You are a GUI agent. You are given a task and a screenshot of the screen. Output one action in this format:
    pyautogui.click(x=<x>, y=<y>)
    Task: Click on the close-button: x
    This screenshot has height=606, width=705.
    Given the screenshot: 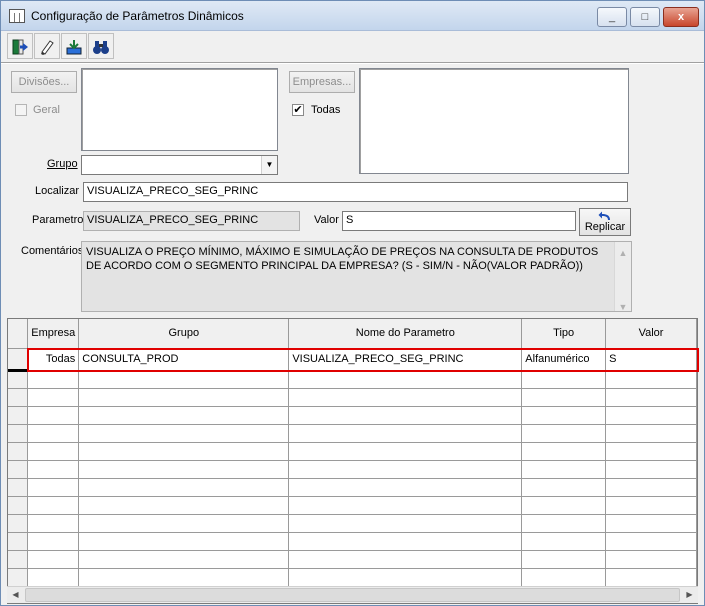 What is the action you would take?
    pyautogui.click(x=681, y=17)
    